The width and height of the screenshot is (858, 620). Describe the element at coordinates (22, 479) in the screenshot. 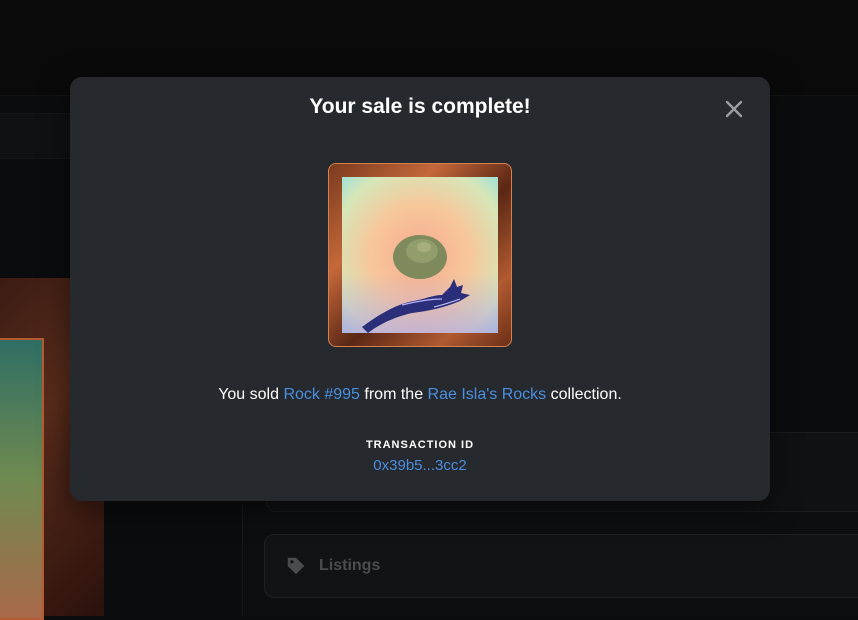

I see `background-nft-inner` at that location.